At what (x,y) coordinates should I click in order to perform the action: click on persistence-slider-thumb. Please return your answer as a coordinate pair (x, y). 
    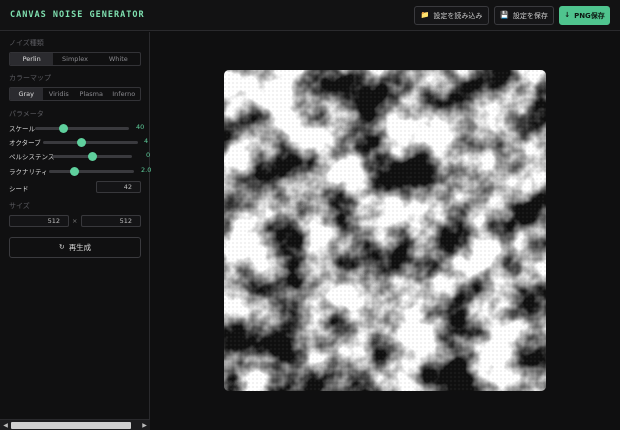
    Looking at the image, I should click on (92, 156).